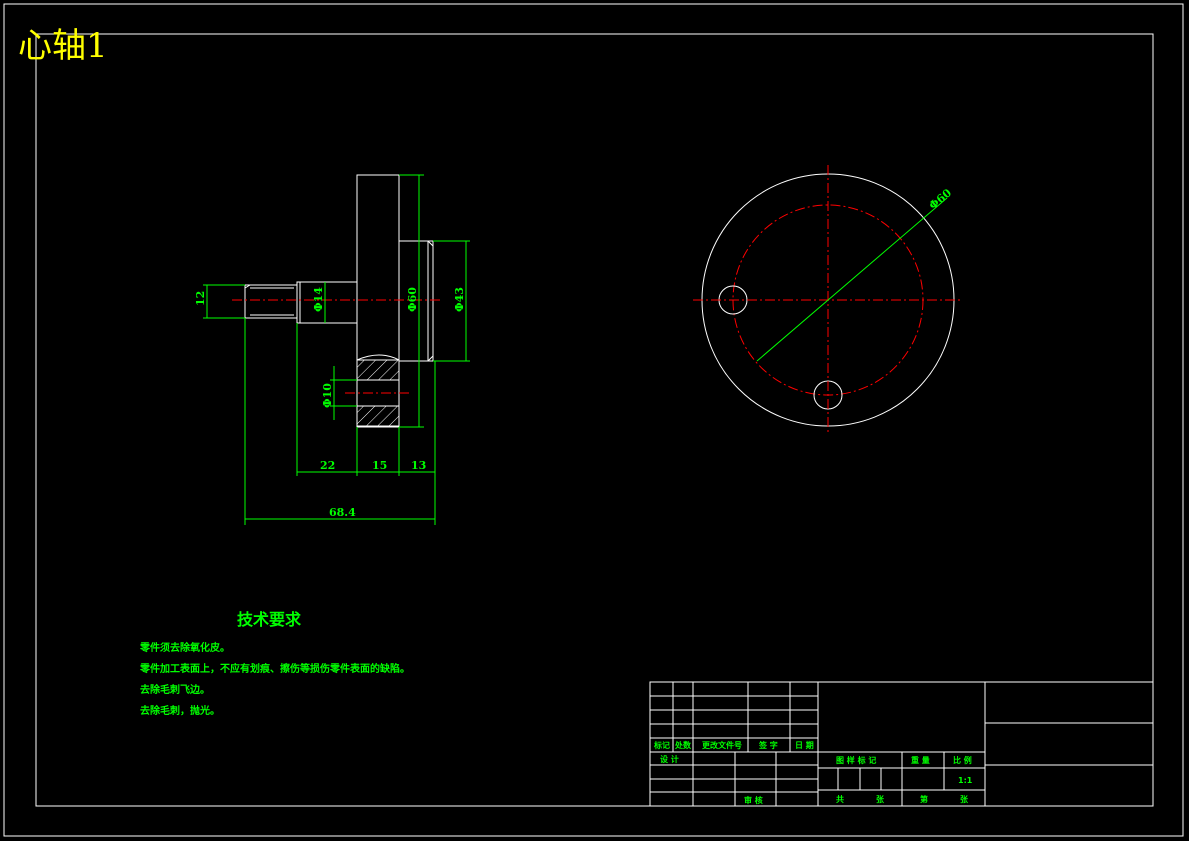 The image size is (1189, 841). Describe the element at coordinates (924, 799) in the screenshot. I see `tb-sheet-no: 第` at that location.